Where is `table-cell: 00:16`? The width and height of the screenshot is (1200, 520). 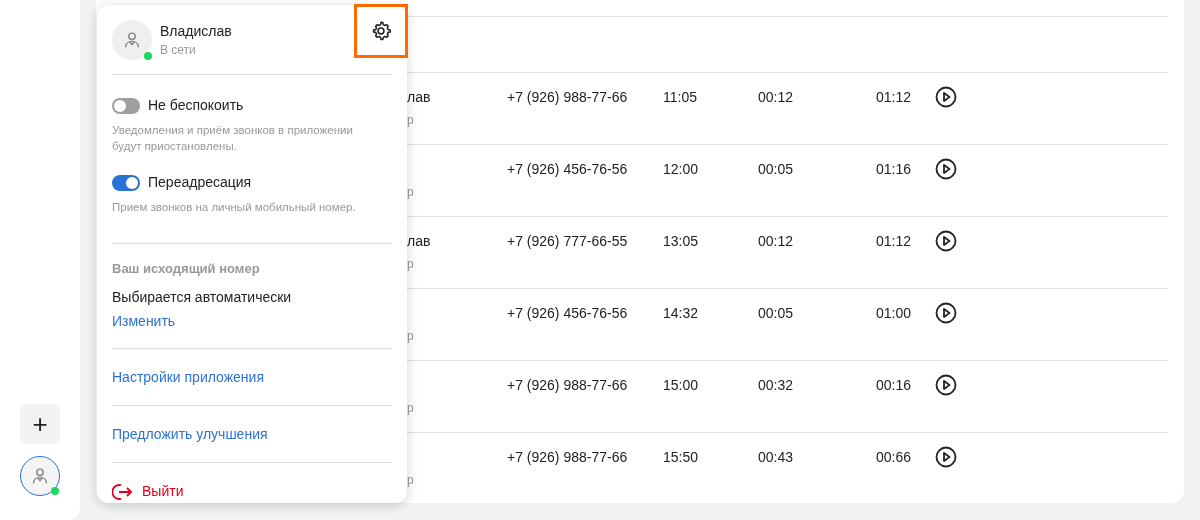
table-cell: 00:16 is located at coordinates (894, 385).